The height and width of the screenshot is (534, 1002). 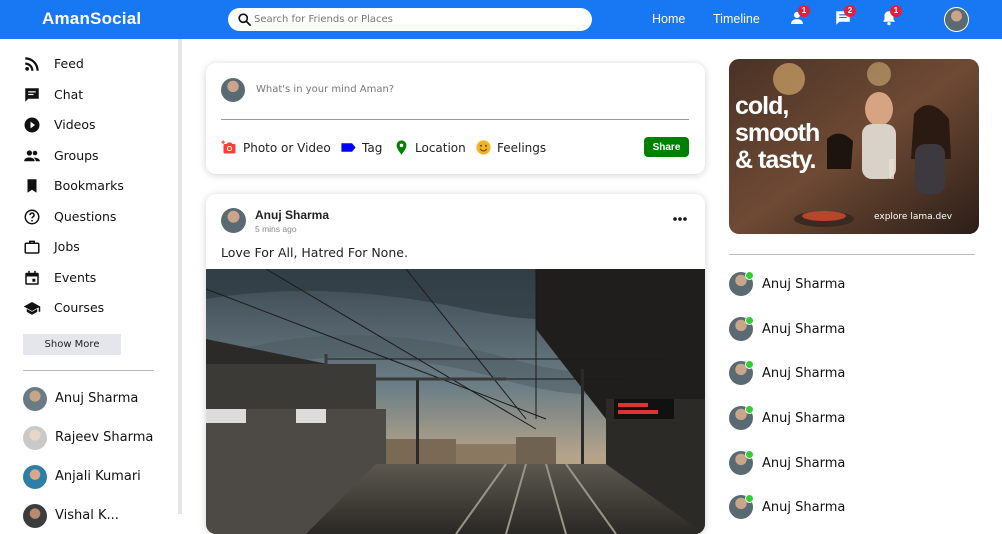 What do you see at coordinates (292, 215) in the screenshot?
I see `post-author: Anuj Sharma` at bounding box center [292, 215].